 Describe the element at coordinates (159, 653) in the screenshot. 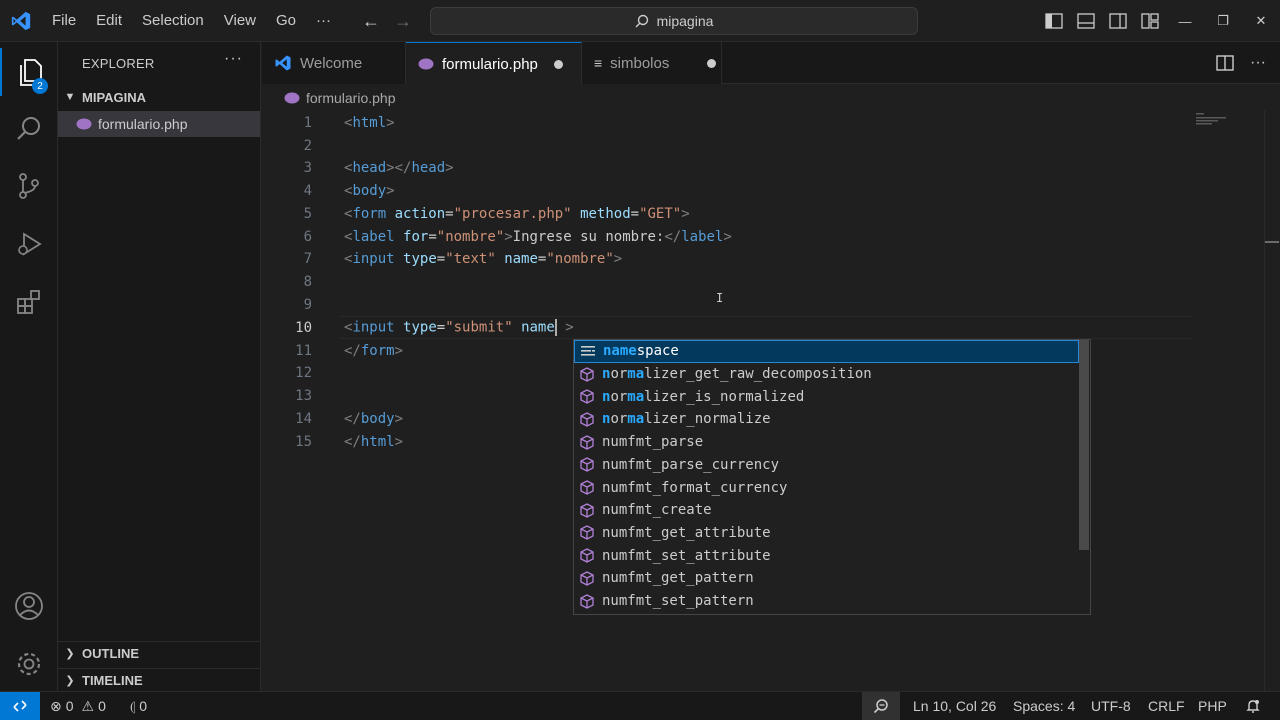

I see `outline-header: ❯ OUTLINE` at that location.